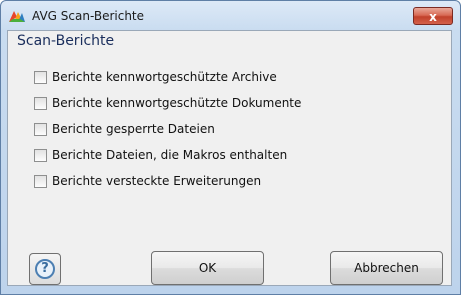 The width and height of the screenshot is (461, 295). I want to click on cancel-button: Abbrechen, so click(386, 268).